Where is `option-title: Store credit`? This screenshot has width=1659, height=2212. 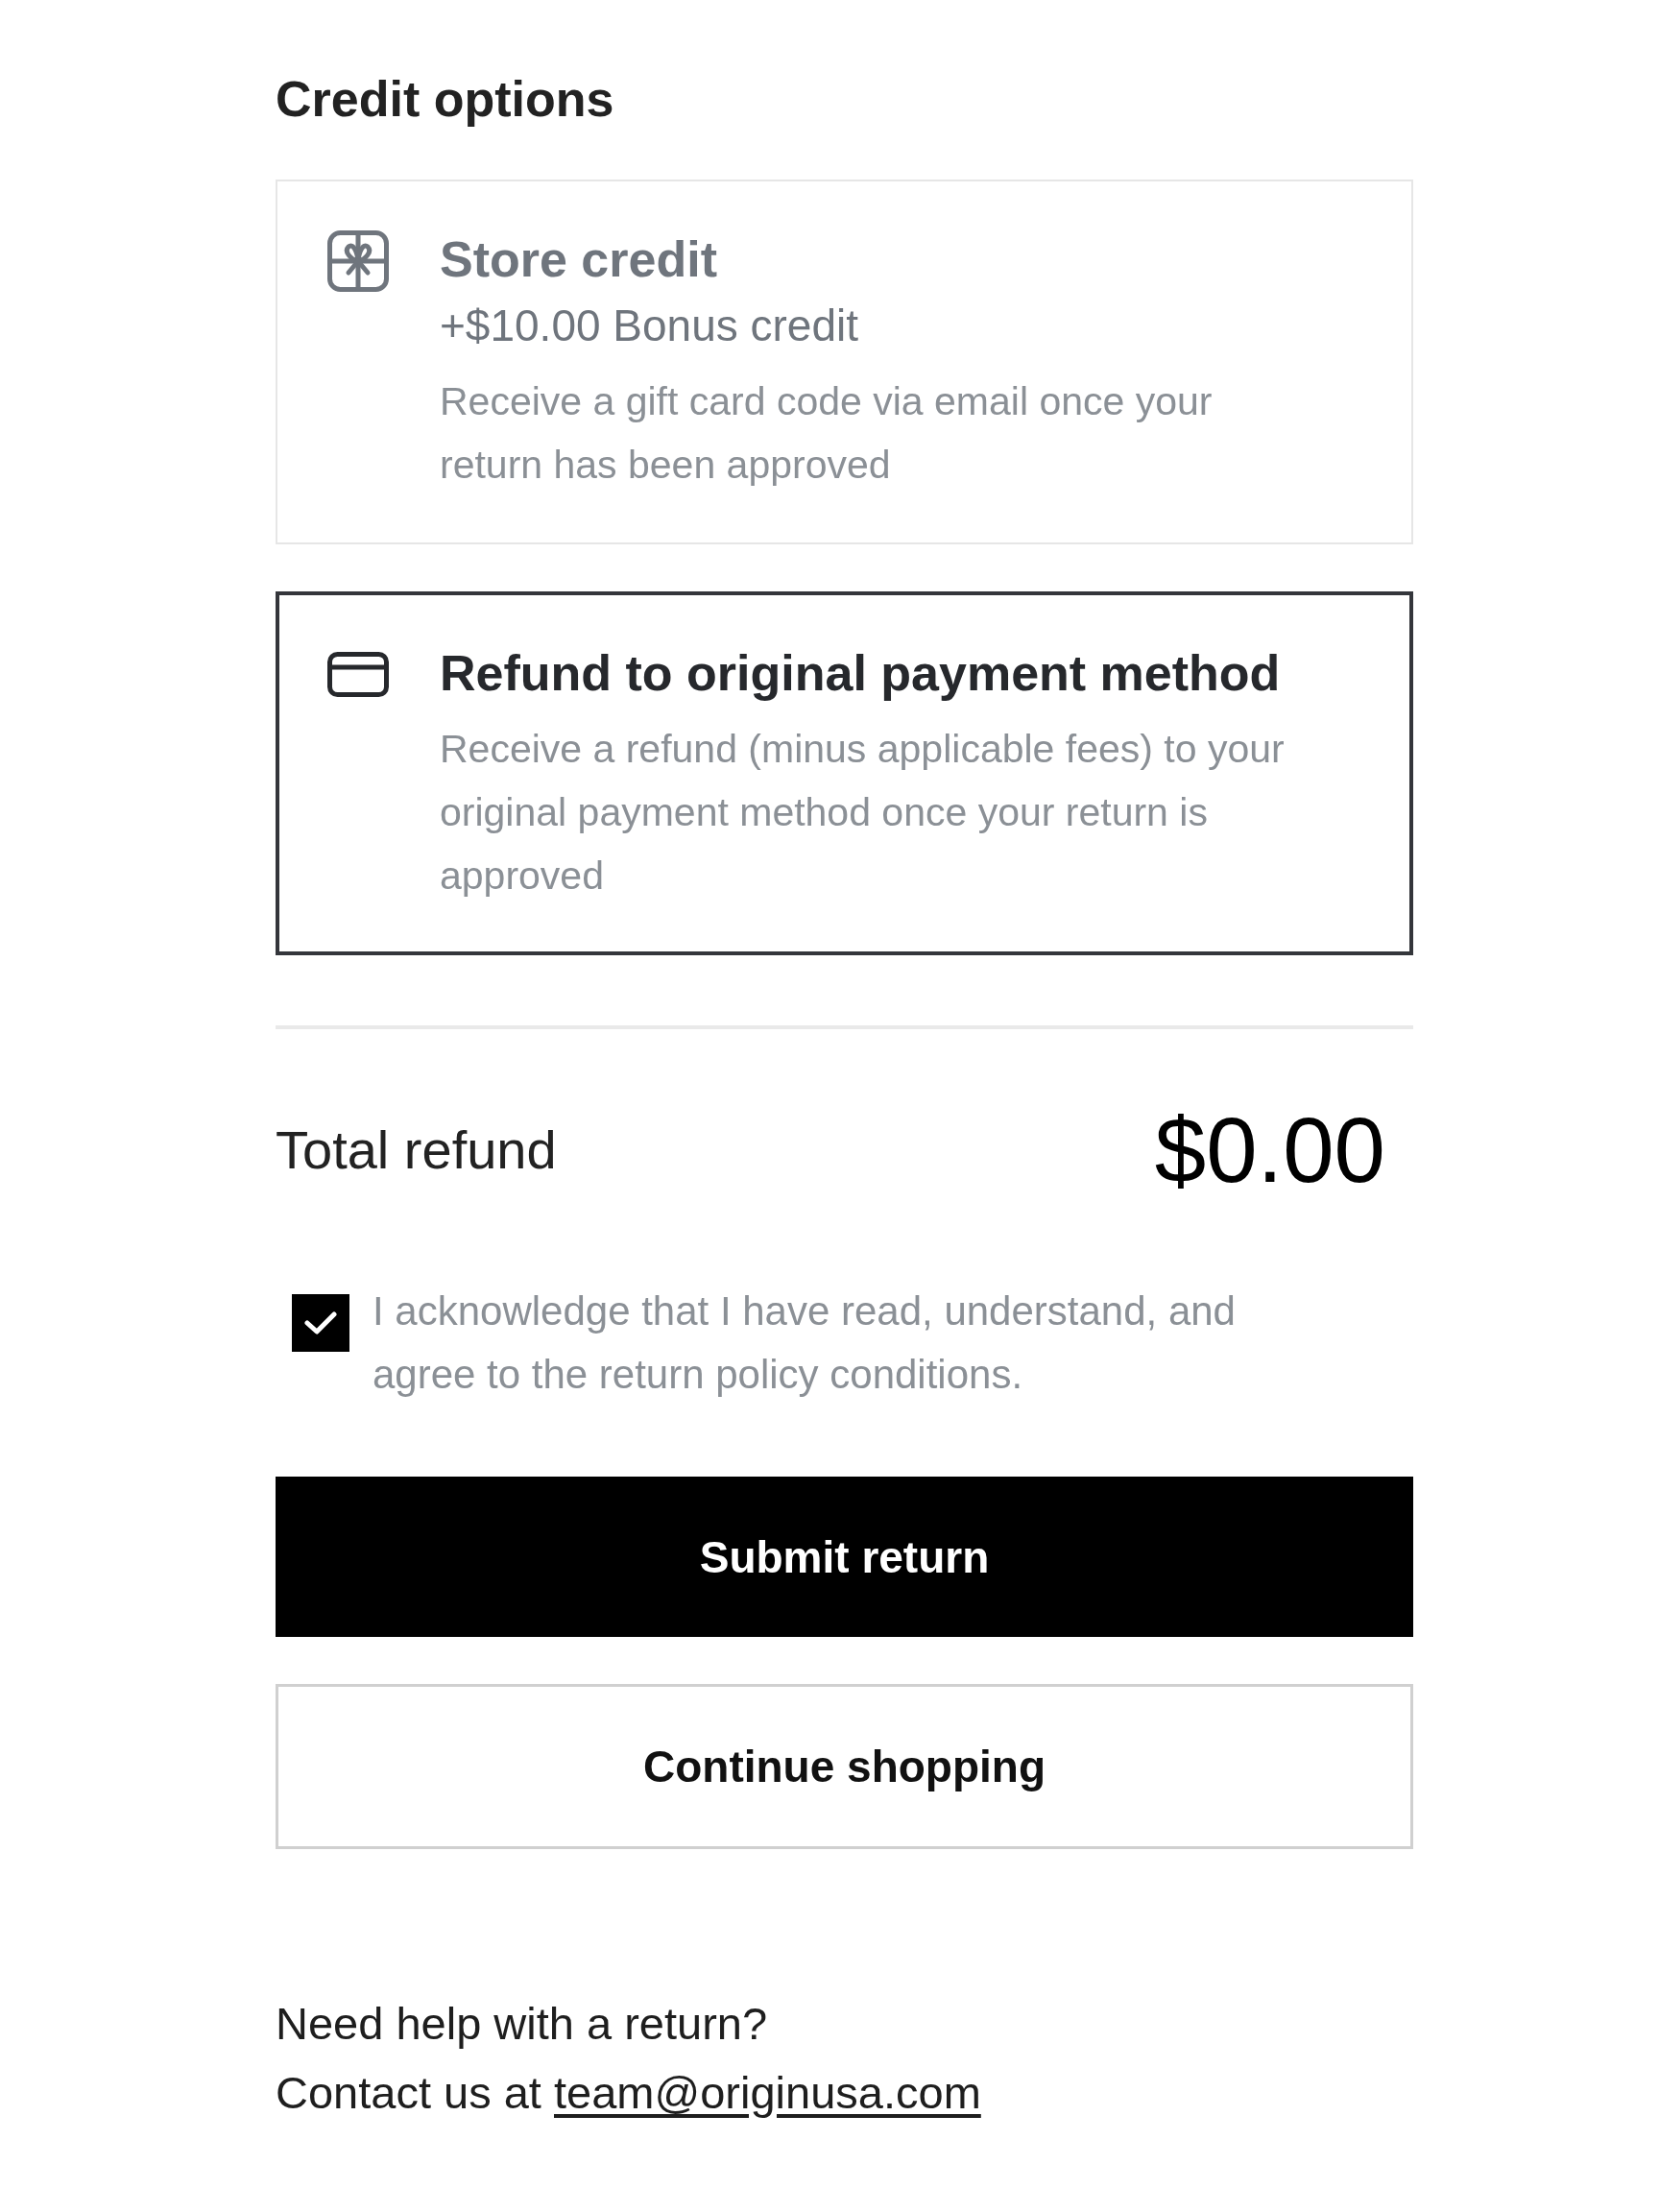
option-title: Store credit is located at coordinates (578, 259).